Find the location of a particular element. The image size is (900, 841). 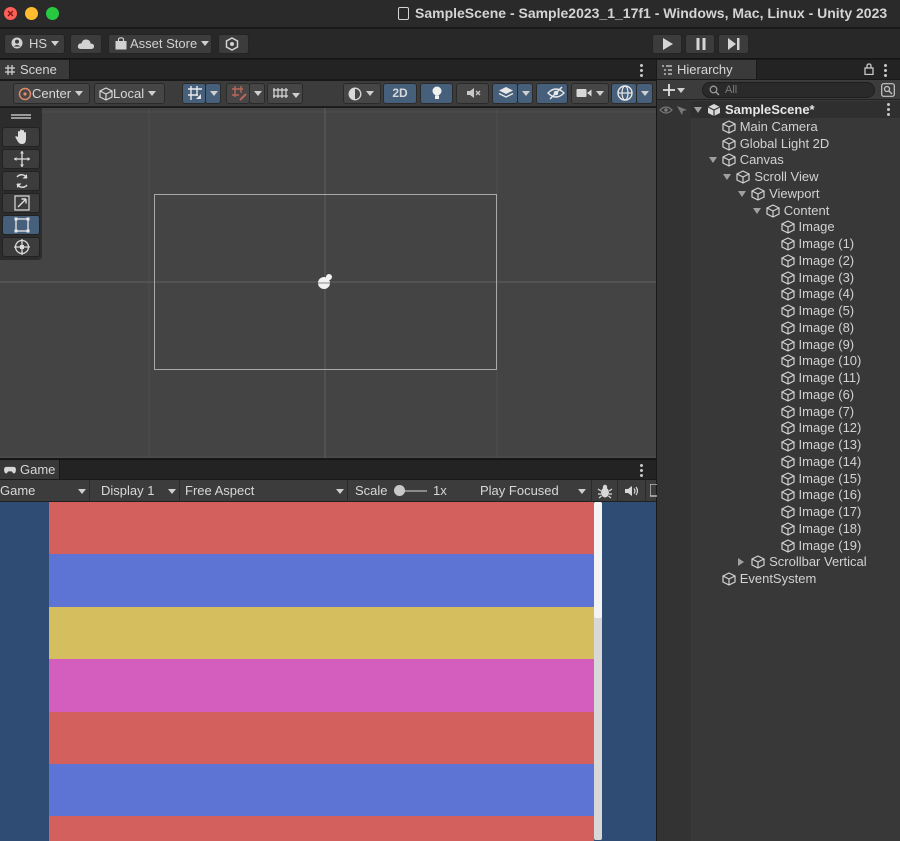

space-mode-dropdown: Local is located at coordinates (129, 93).